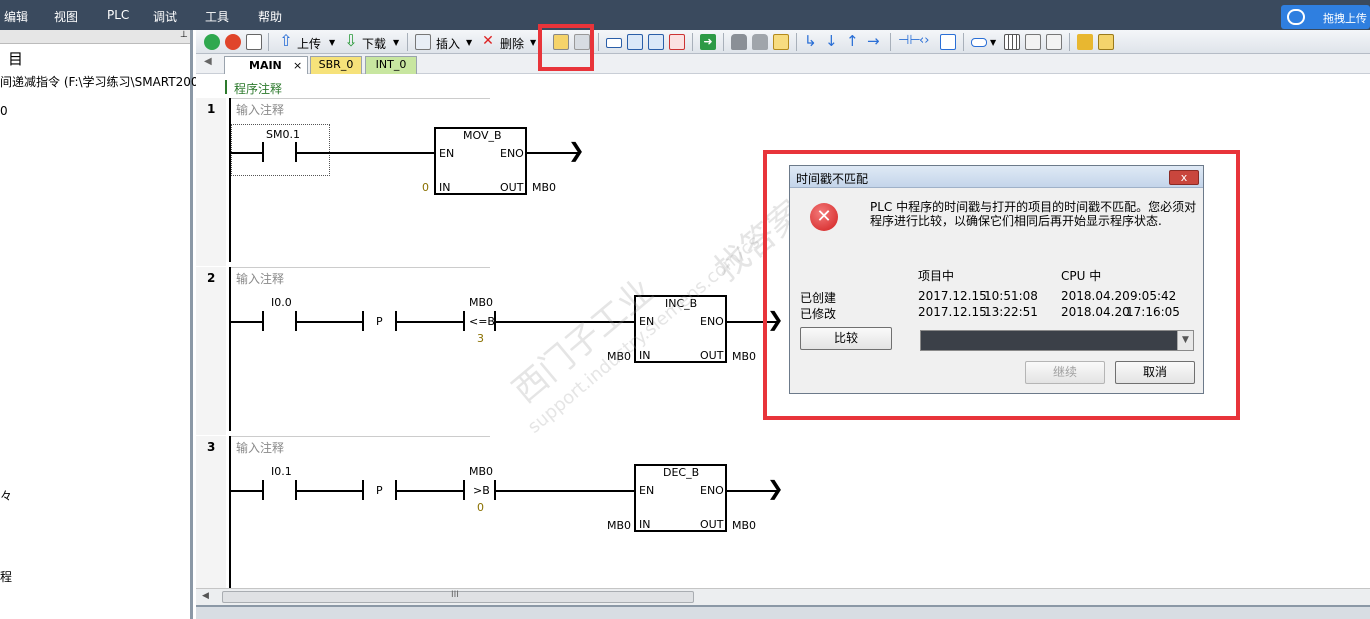 The height and width of the screenshot is (619, 1370). What do you see at coordinates (391, 65) in the screenshot?
I see `tab-int: INT_0` at bounding box center [391, 65].